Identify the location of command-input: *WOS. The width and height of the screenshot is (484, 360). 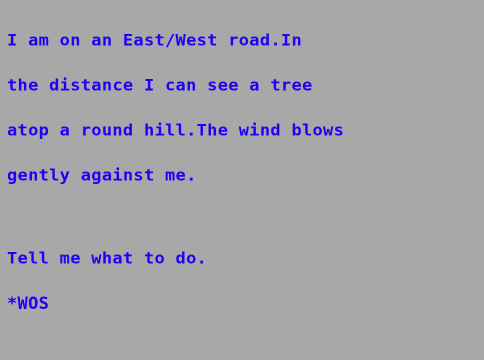
(244, 304).